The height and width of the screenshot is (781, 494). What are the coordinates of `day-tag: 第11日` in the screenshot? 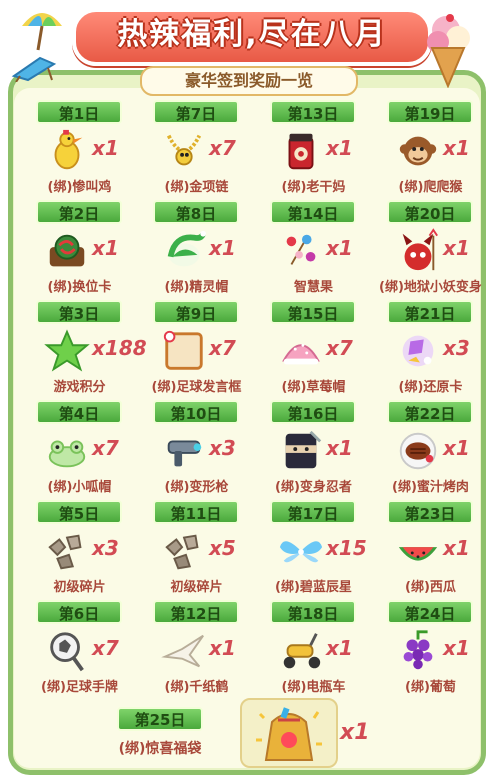 It's located at (196, 512).